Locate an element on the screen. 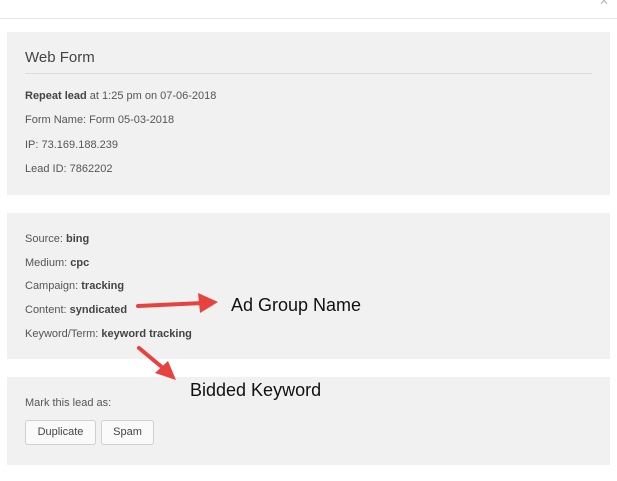  ad-group-annotation: Ad Group Name is located at coordinates (296, 305).